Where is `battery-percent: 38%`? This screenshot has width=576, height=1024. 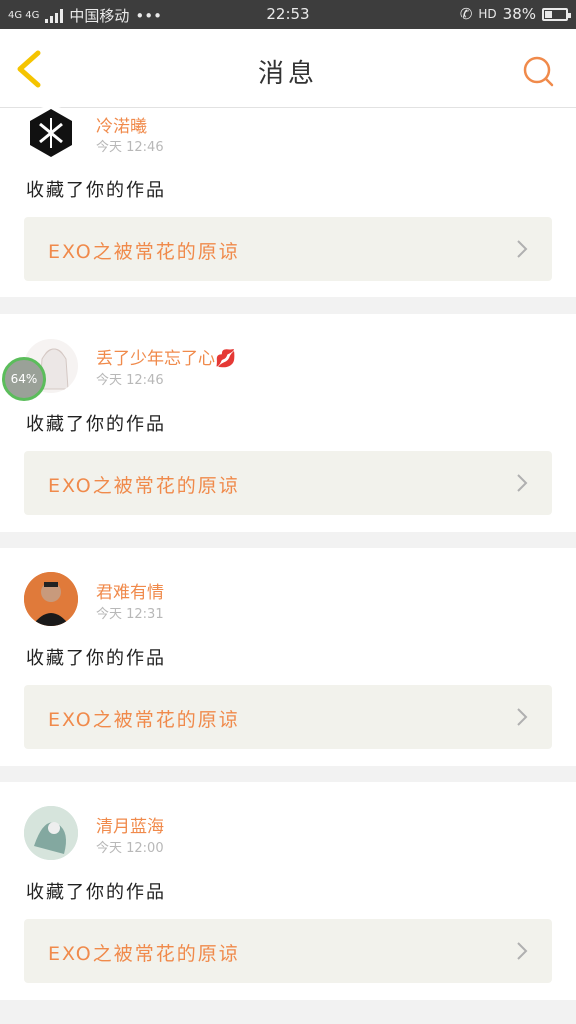
battery-percent: 38% is located at coordinates (519, 14).